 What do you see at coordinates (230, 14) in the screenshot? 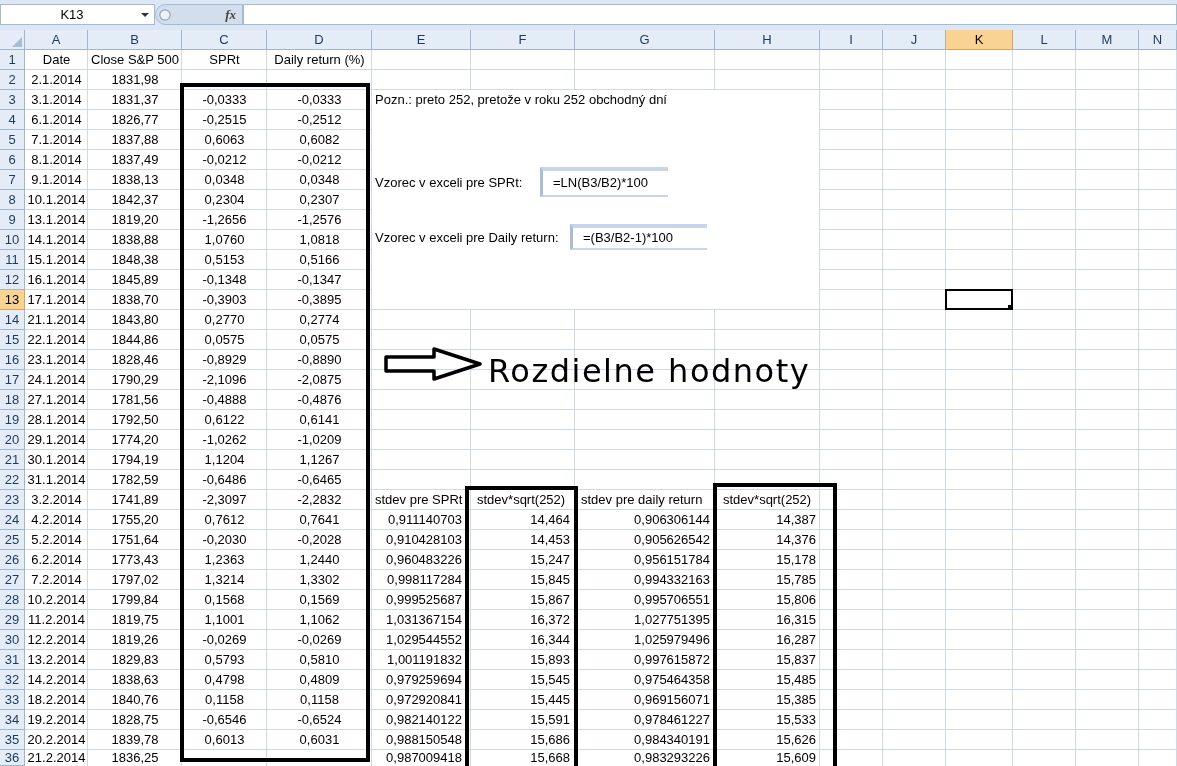
I see `insert-function-button: fx` at bounding box center [230, 14].